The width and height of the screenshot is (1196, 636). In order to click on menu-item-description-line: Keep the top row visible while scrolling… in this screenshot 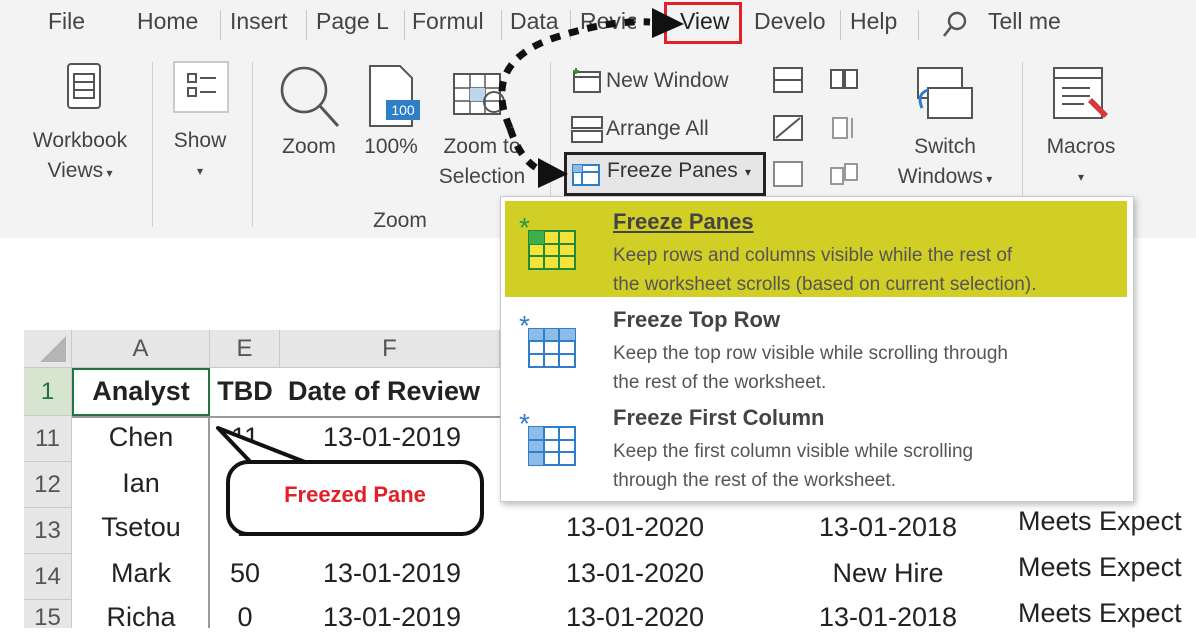, I will do `click(810, 353)`.